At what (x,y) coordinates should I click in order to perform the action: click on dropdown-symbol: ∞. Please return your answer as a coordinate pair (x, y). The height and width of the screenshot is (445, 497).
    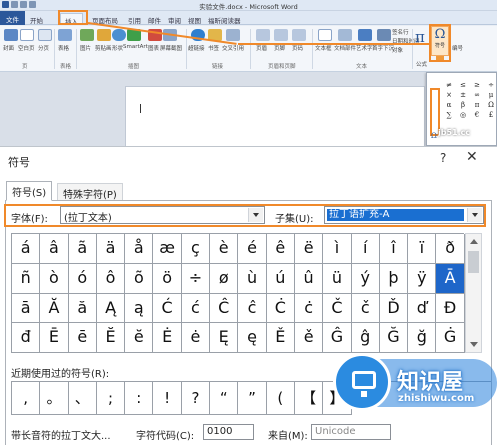
    Looking at the image, I should click on (477, 96).